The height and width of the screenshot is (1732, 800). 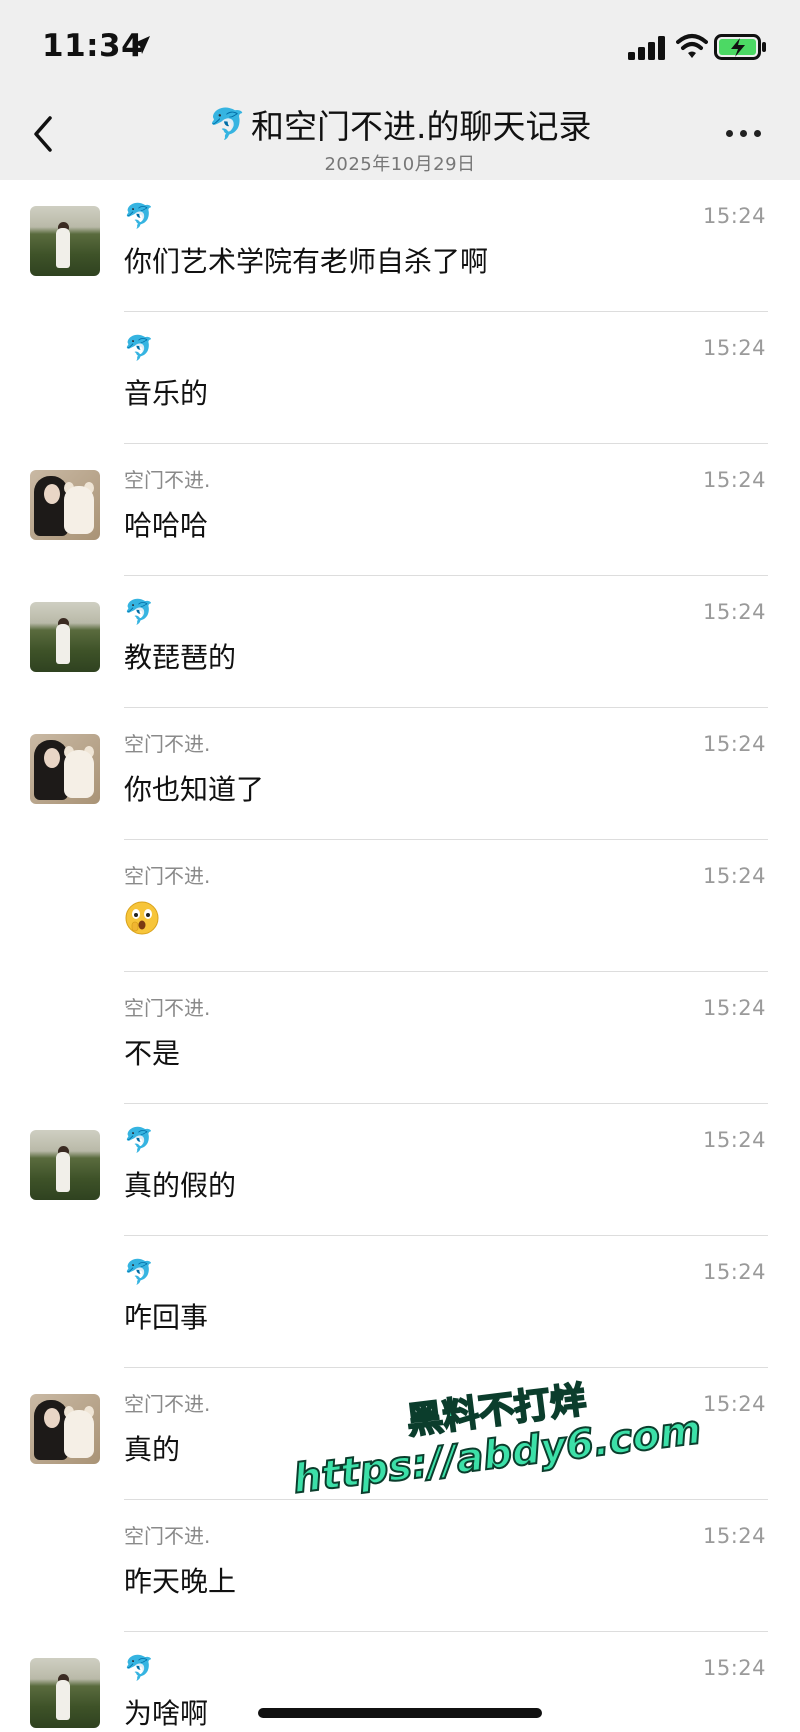 I want to click on message-row: 空门不进. 15:24 昨天晚上, so click(x=400, y=1566).